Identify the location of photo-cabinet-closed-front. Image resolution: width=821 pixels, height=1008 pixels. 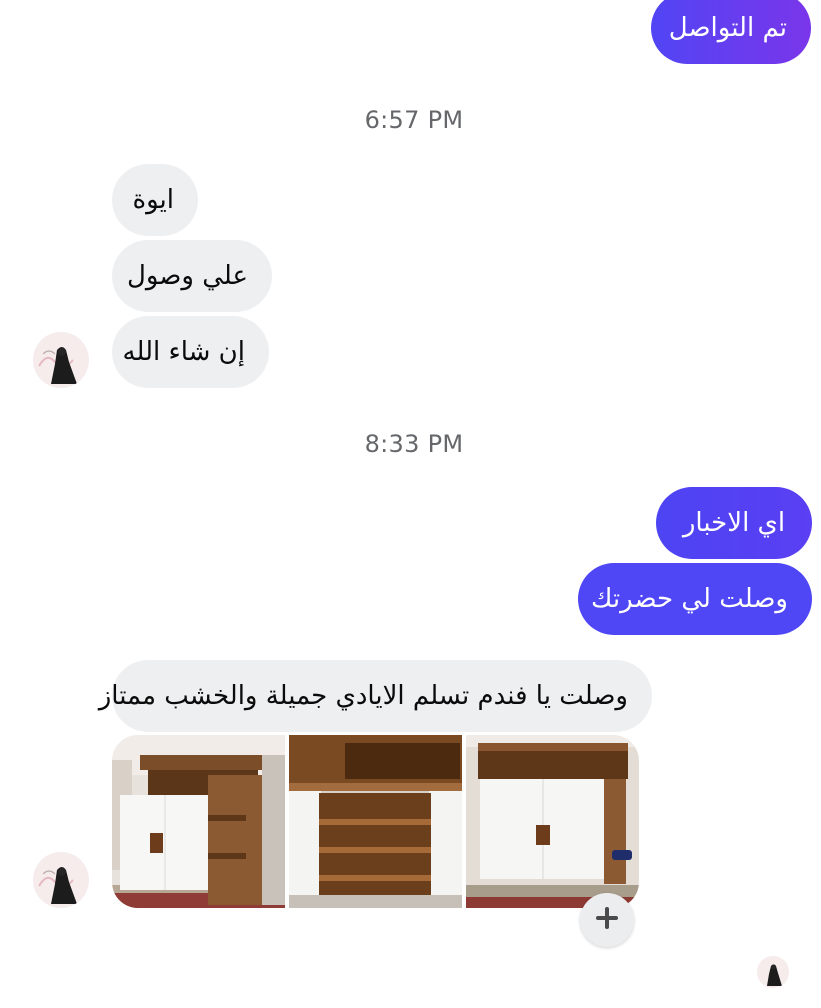
(552, 821).